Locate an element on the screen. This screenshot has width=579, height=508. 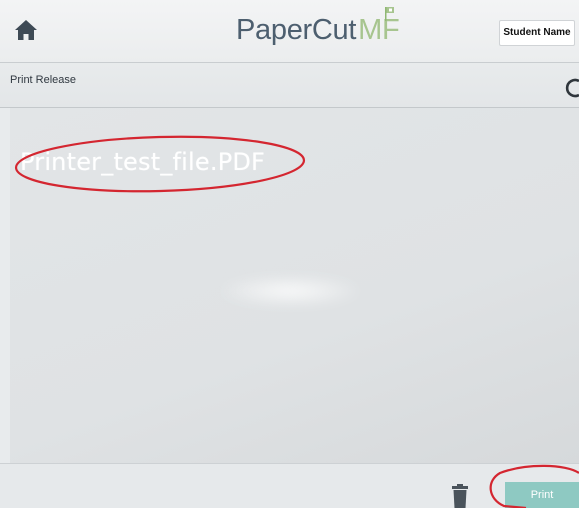
page-title: Print Release is located at coordinates (43, 80).